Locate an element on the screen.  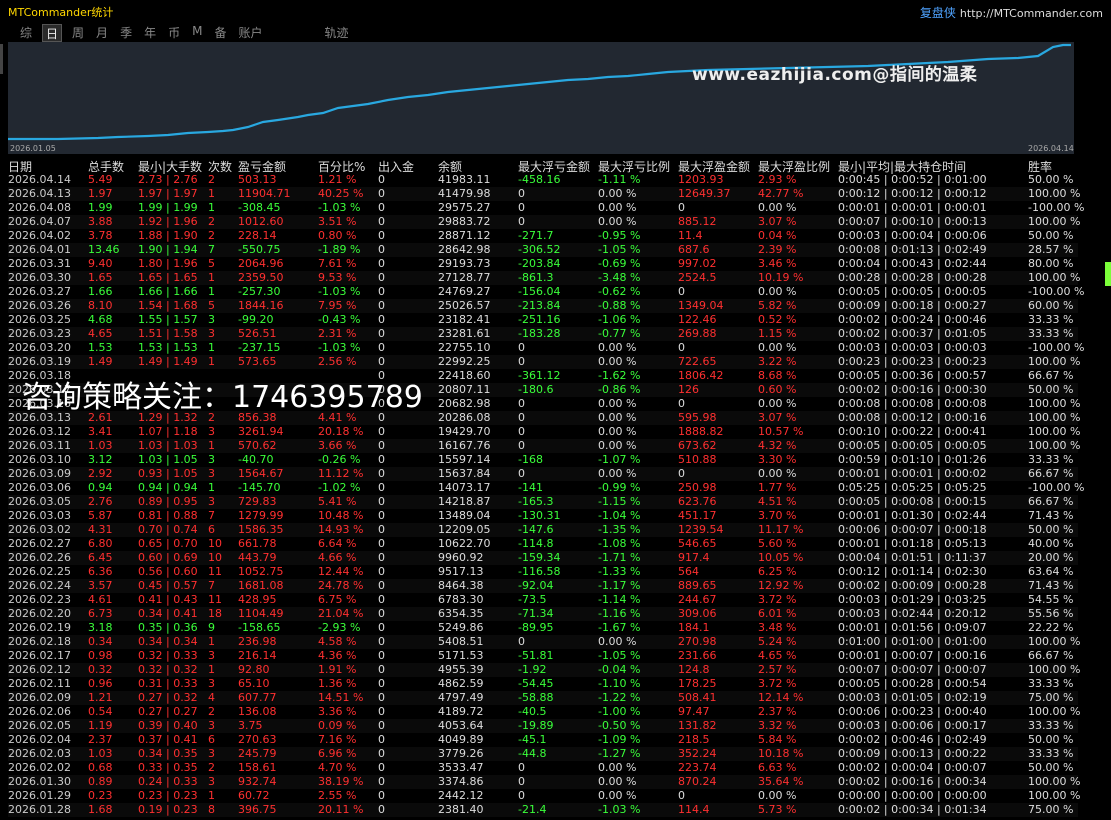
tab-6: 币 is located at coordinates (174, 33).